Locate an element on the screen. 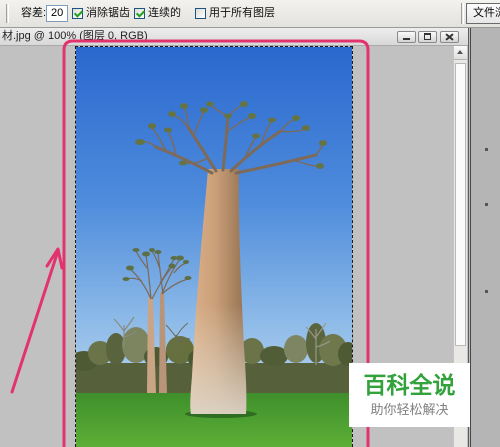 This screenshot has height=447, width=500. watermark-subtitle: 助你轻松解决 is located at coordinates (409, 409).